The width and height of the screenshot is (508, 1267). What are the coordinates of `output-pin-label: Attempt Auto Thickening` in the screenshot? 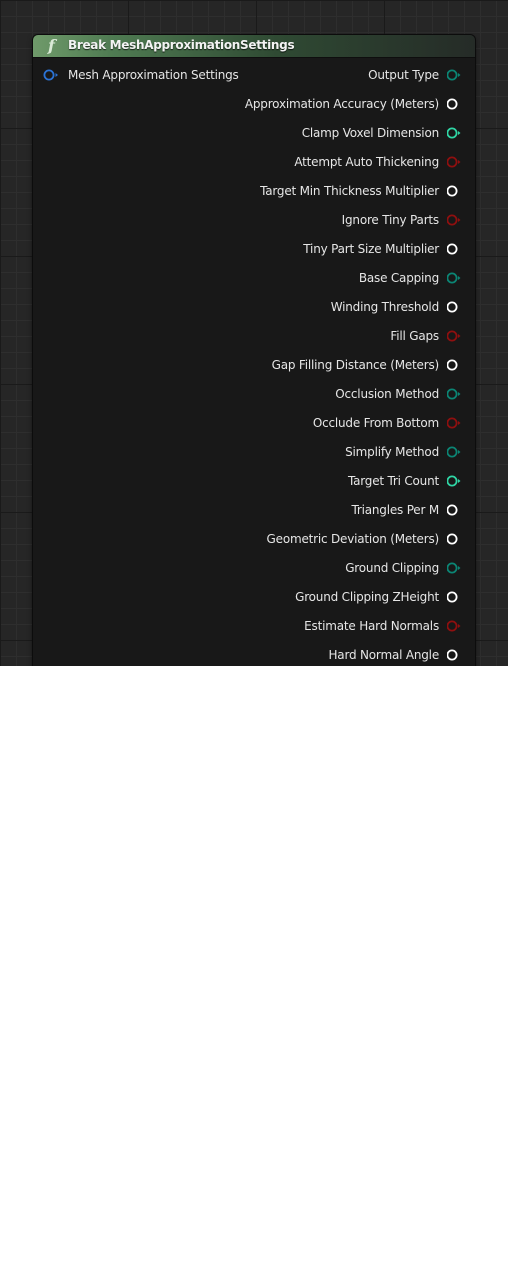 It's located at (366, 162).